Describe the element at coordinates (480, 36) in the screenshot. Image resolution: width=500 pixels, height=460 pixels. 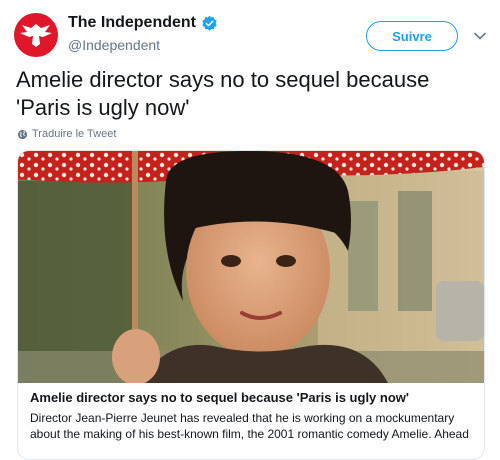
I see `chevron-down-icon` at that location.